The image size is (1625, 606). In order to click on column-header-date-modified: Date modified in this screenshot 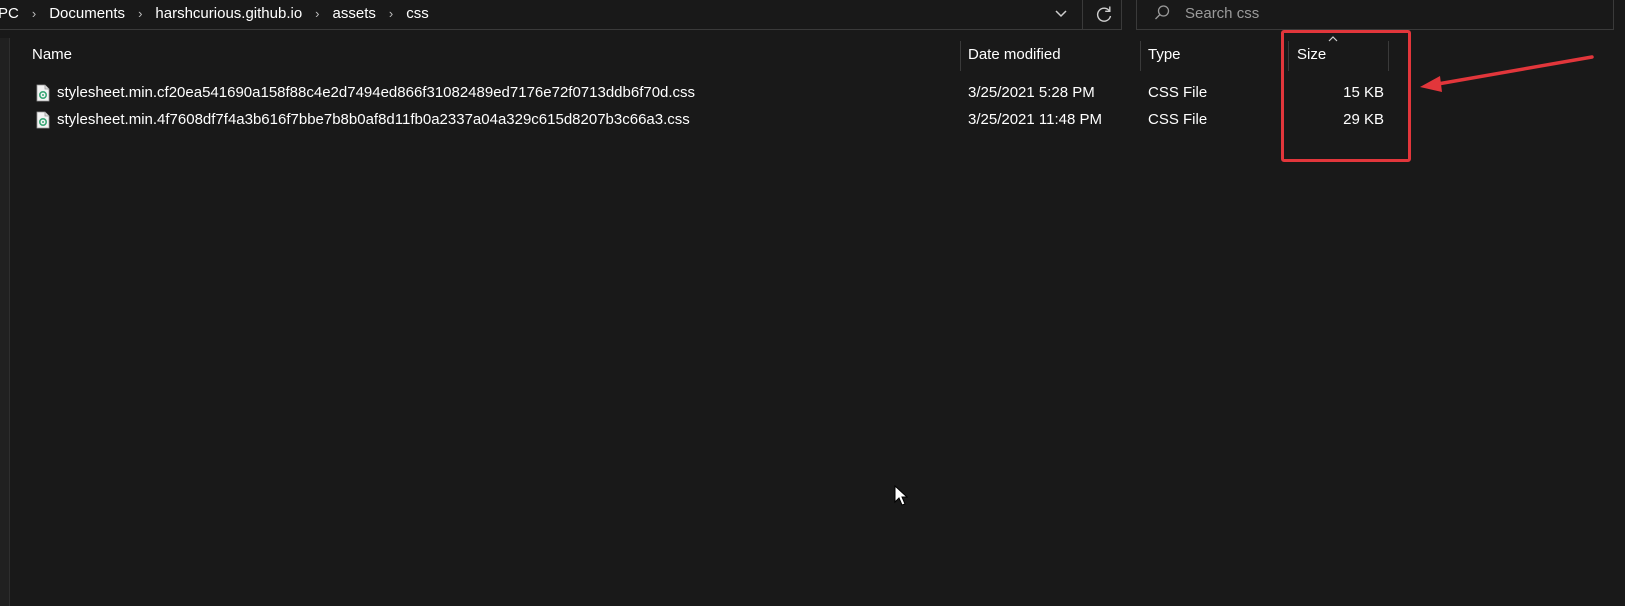, I will do `click(1014, 55)`.